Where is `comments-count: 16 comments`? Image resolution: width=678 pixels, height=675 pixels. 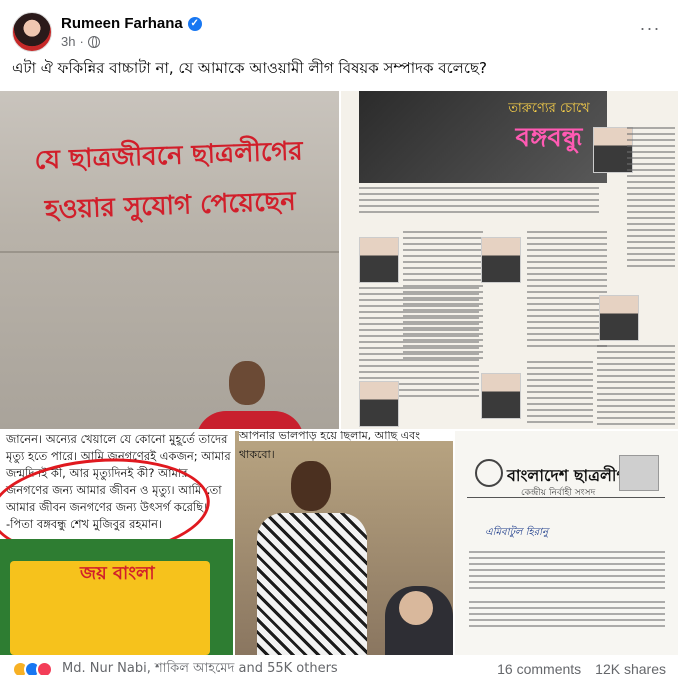 comments-count: 16 comments is located at coordinates (539, 668).